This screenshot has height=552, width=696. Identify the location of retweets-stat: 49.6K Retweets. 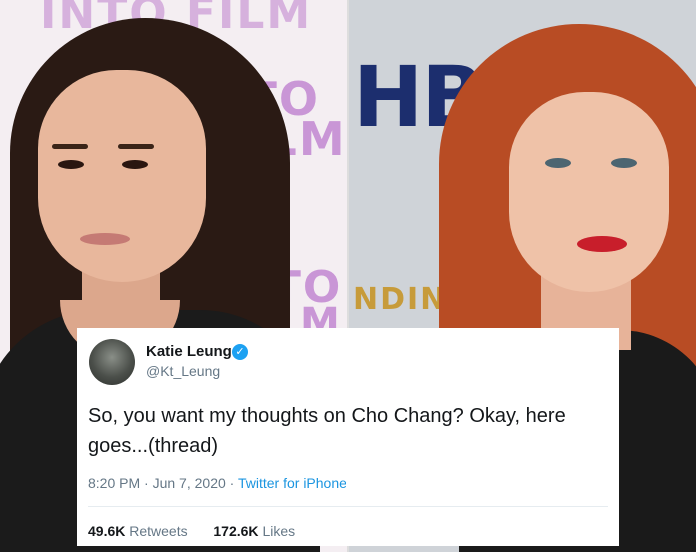
(138, 531).